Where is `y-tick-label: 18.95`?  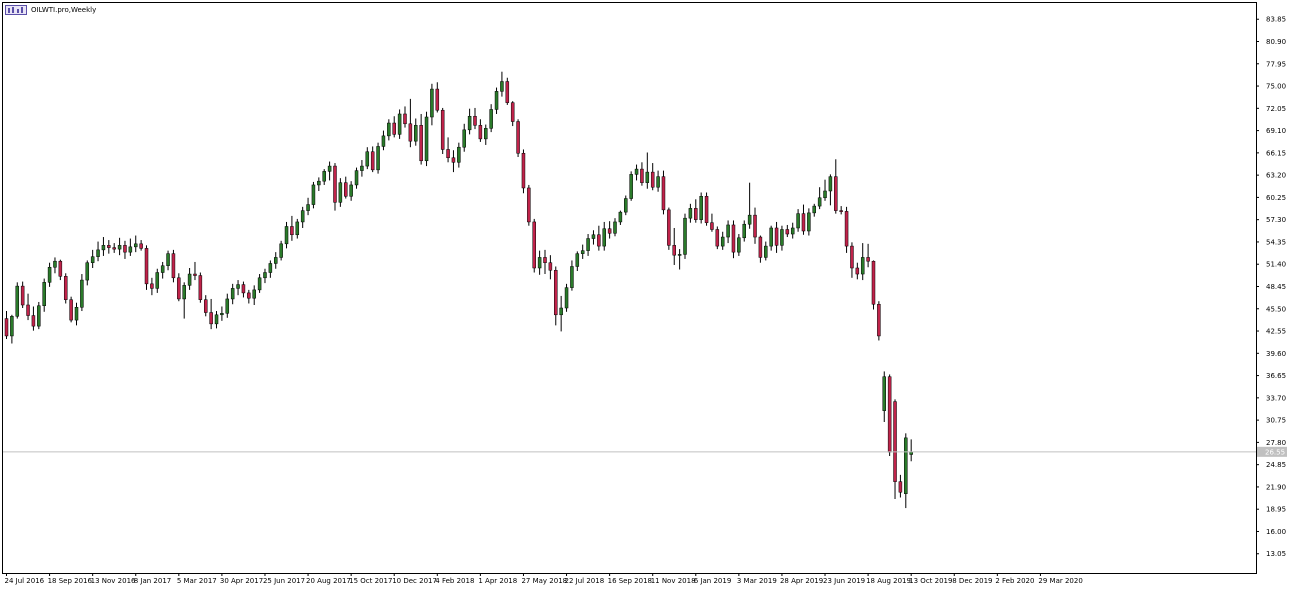 y-tick-label: 18.95 is located at coordinates (1276, 510).